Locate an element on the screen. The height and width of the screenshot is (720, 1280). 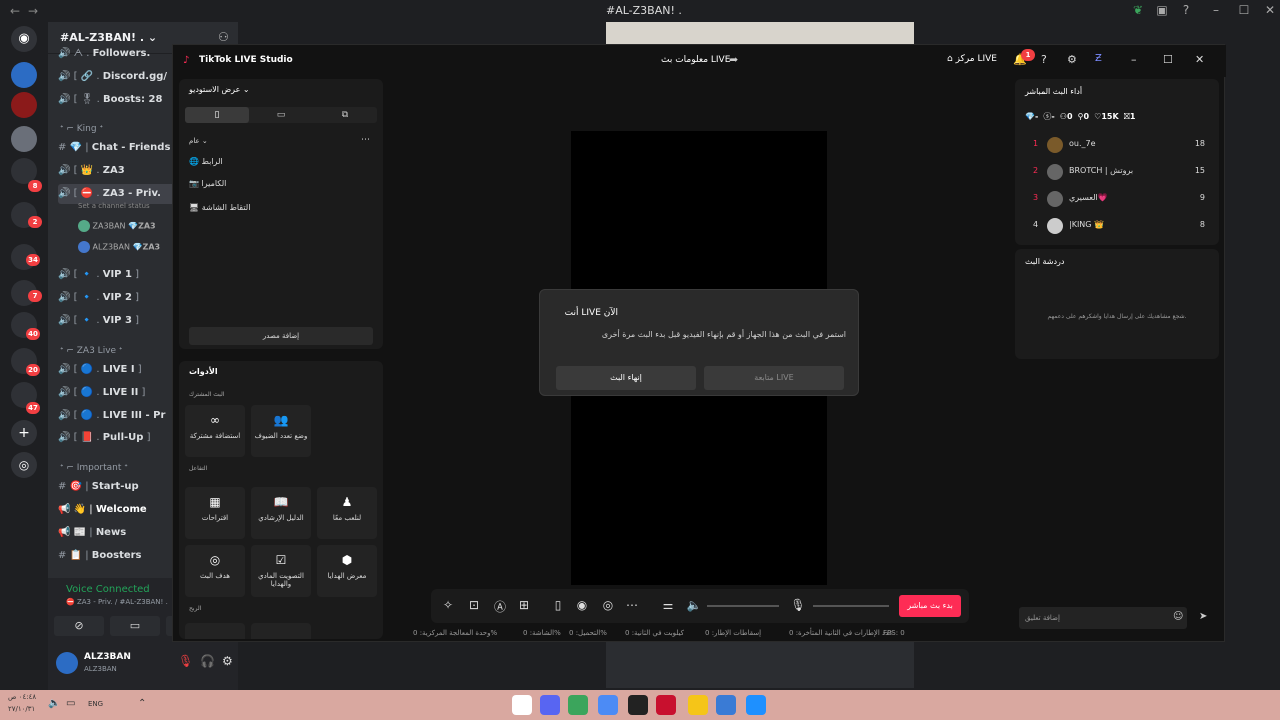
ranking-row: 2 BROTCH | بروتش 15 is located at coordinates (1117, 172).